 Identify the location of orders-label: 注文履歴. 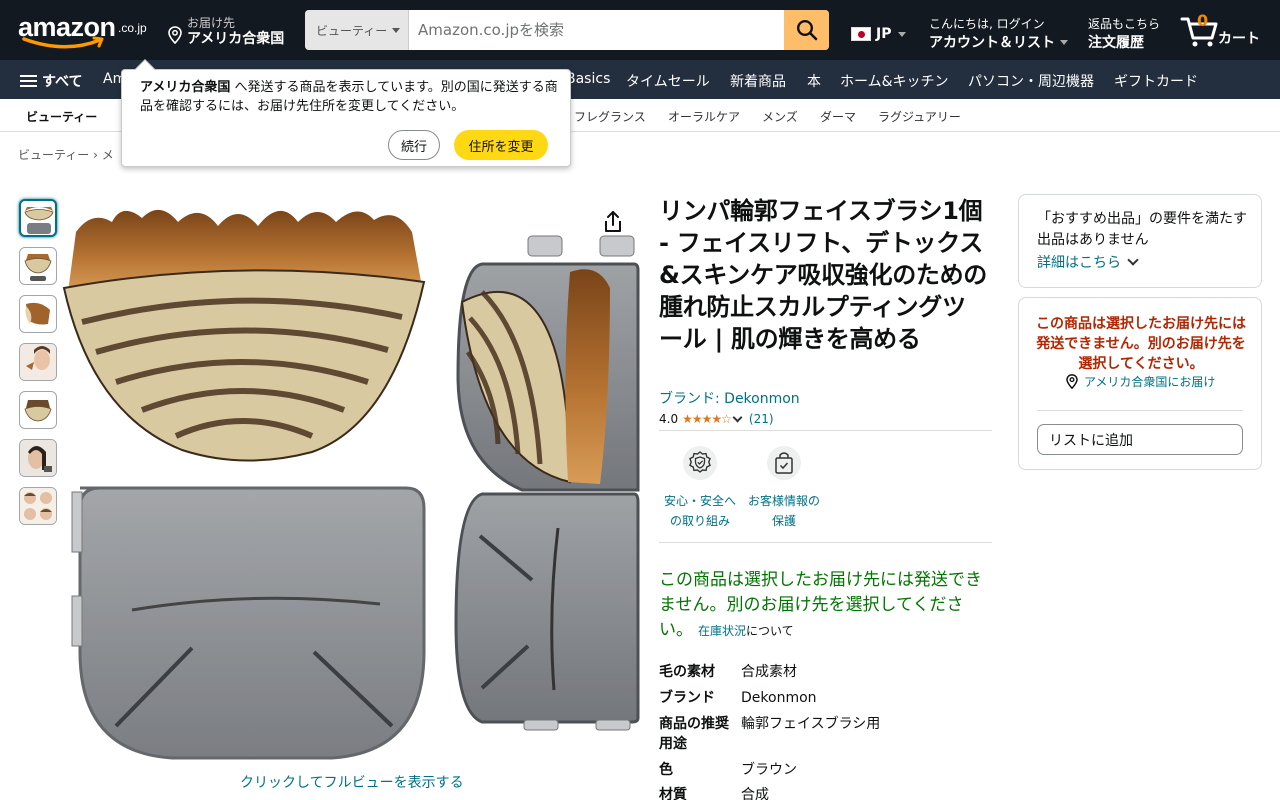
(1116, 43).